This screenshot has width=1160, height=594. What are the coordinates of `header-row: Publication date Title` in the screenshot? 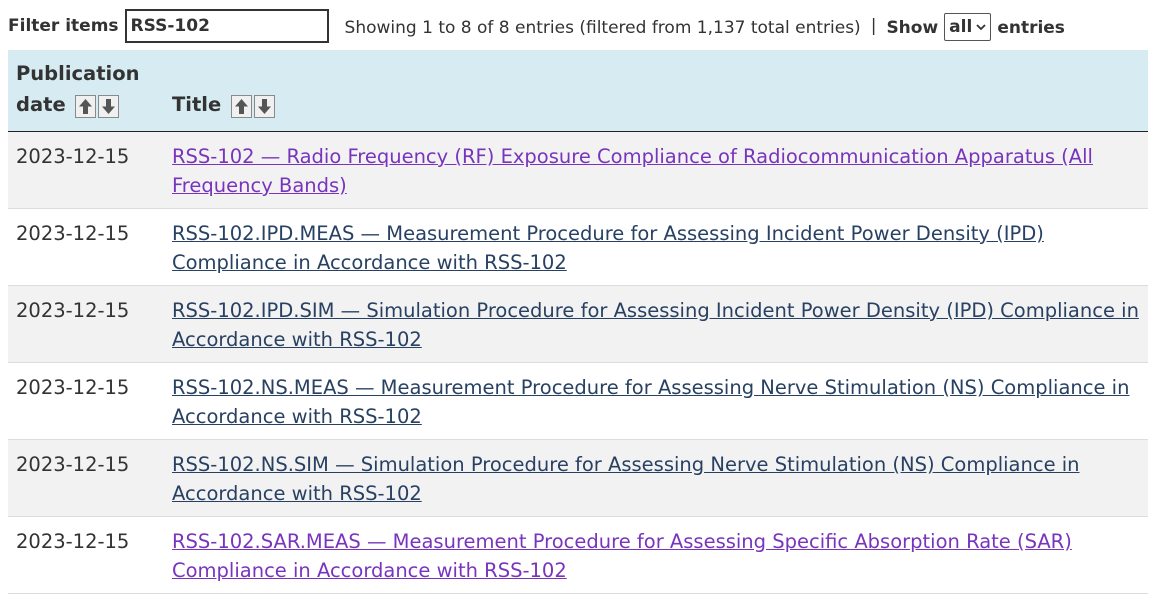 It's located at (578, 91).